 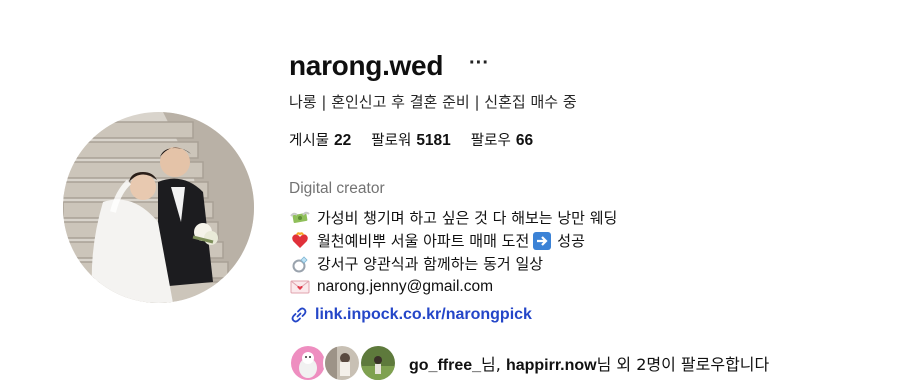 I want to click on follower-link-1: go_ffree_, so click(x=445, y=365).